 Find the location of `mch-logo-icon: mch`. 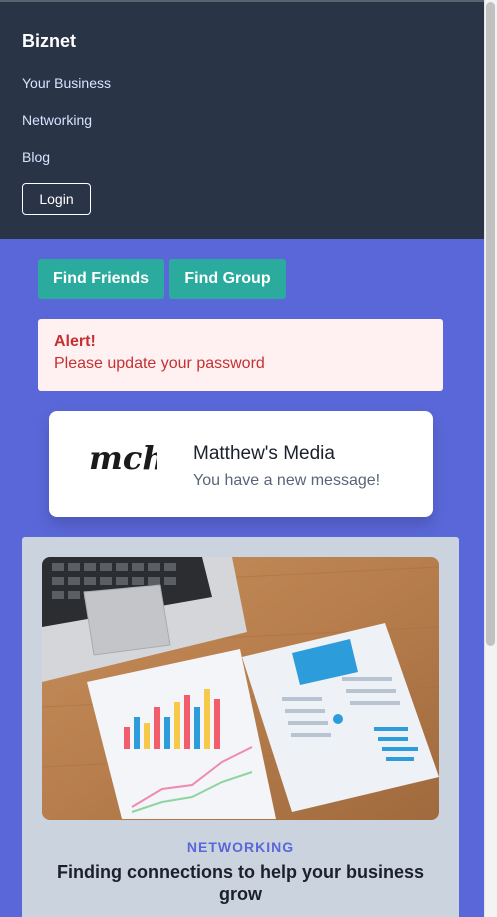

mch-logo-icon: mch is located at coordinates (123, 458).